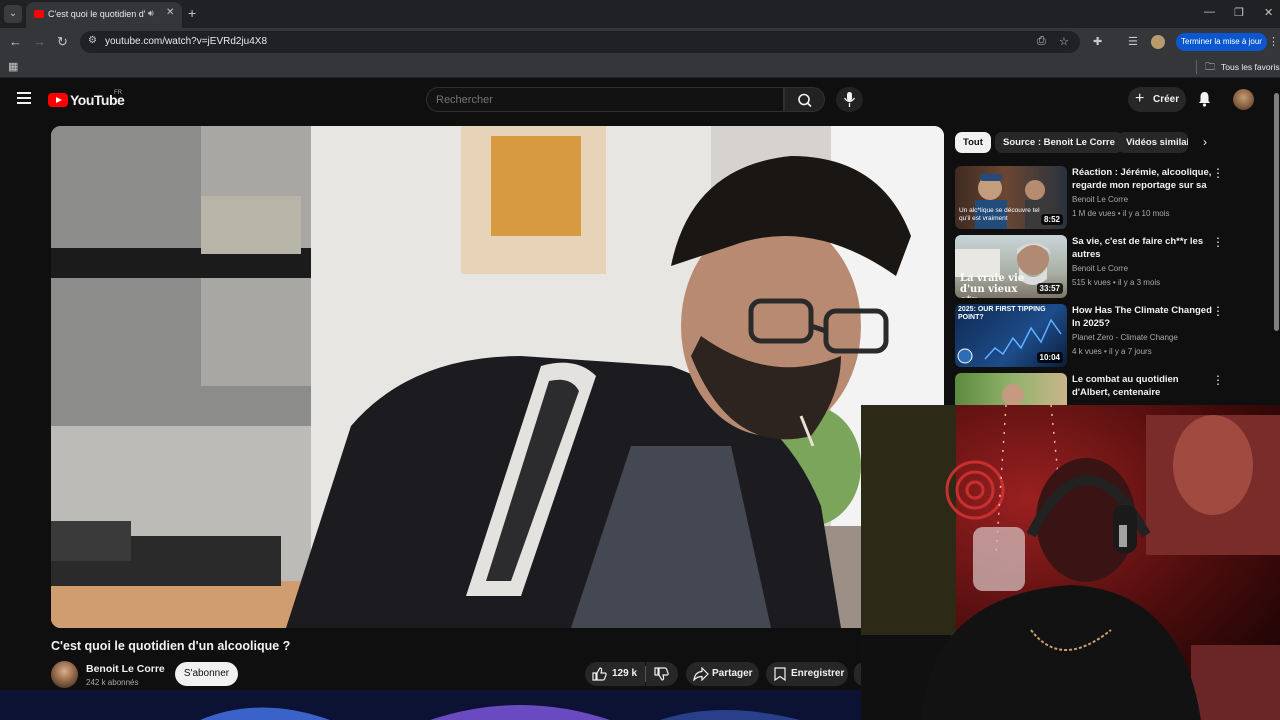 Image resolution: width=1280 pixels, height=720 pixels. I want to click on account-avatar, so click(1243, 99).